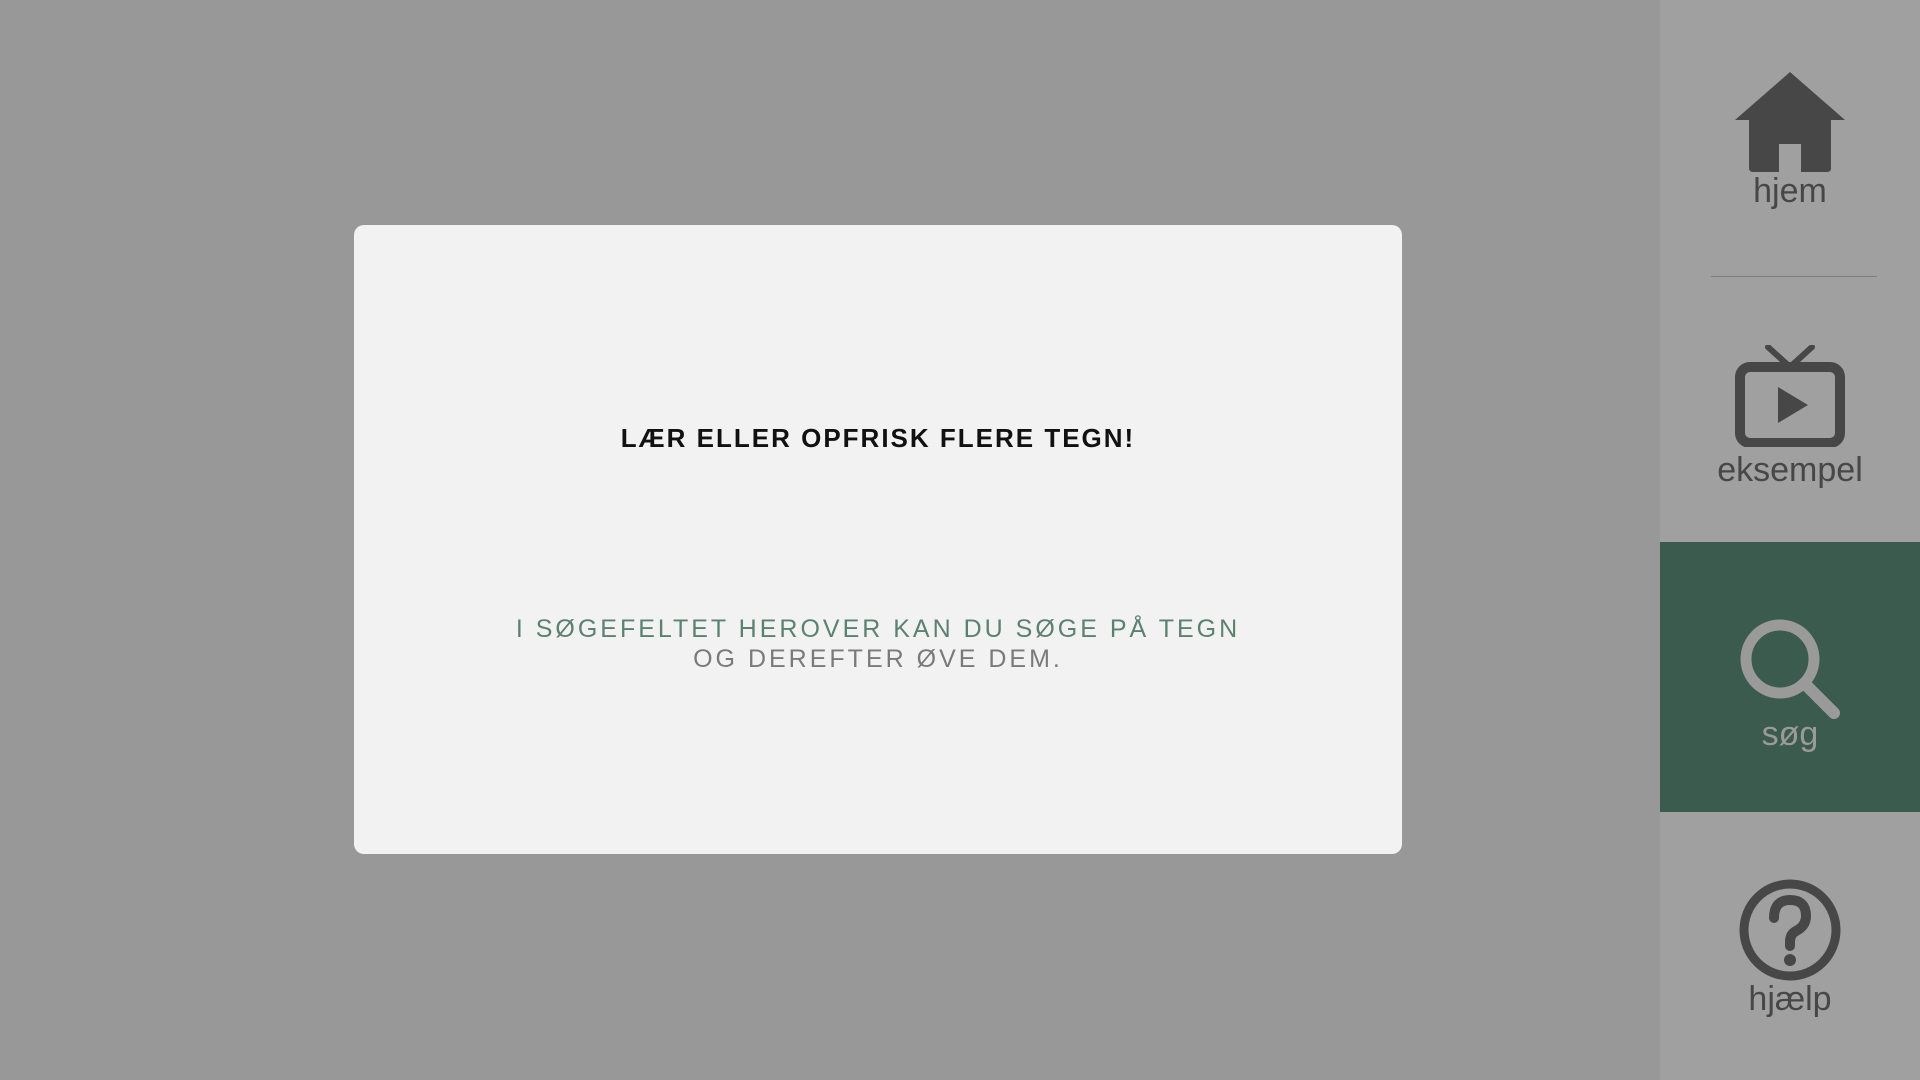  What do you see at coordinates (1790, 124) in the screenshot?
I see `home-icon` at bounding box center [1790, 124].